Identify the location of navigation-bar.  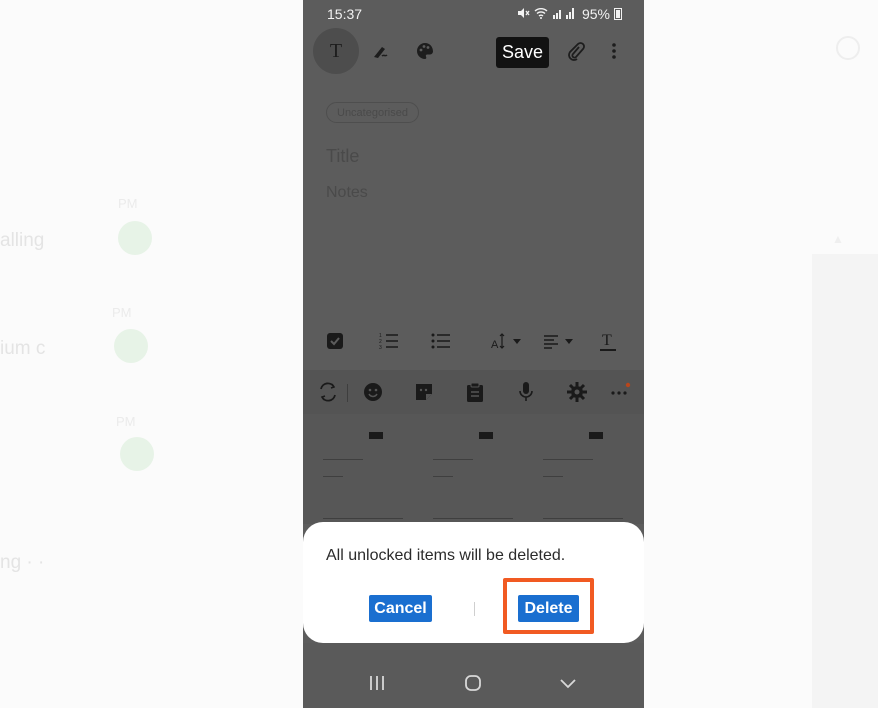
(473, 682).